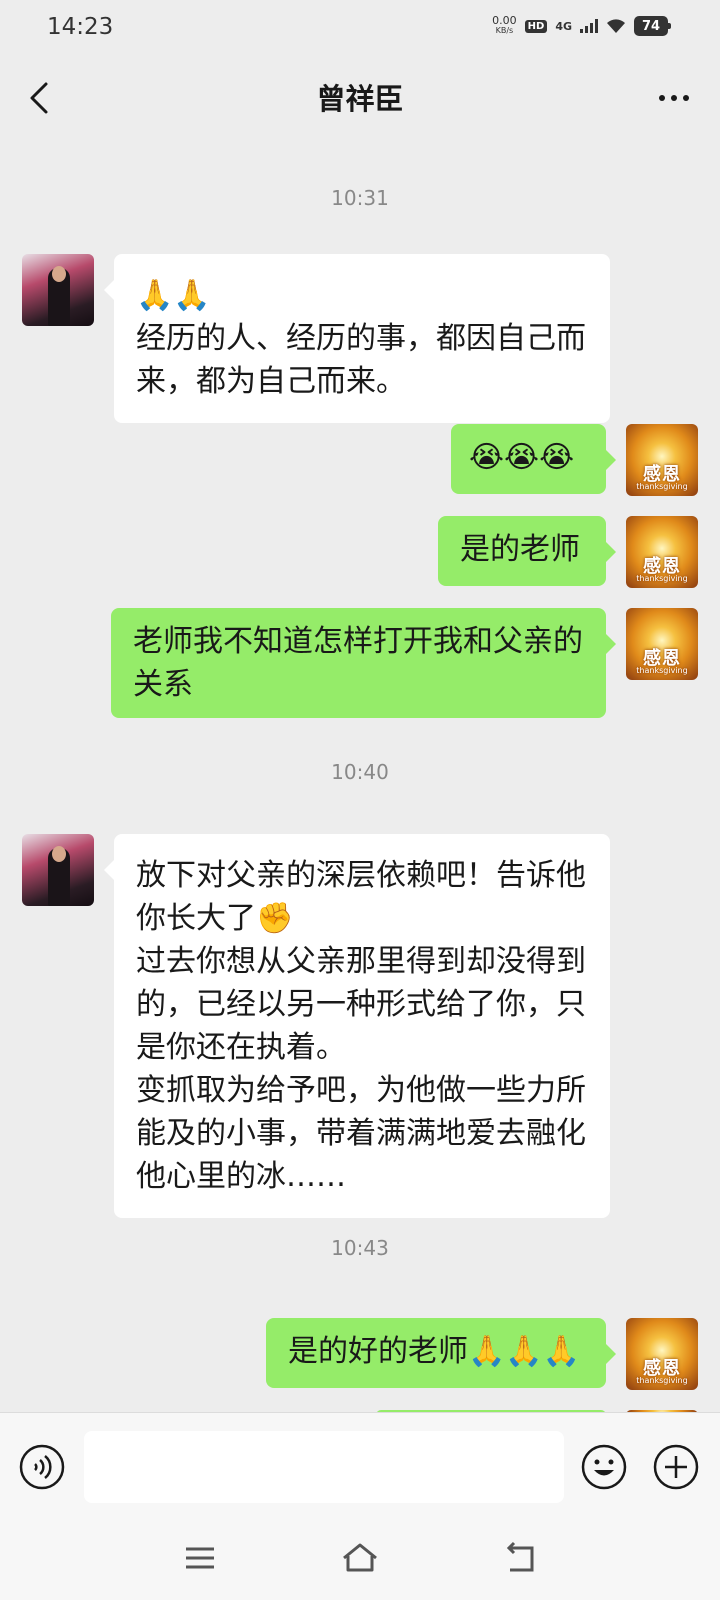 The height and width of the screenshot is (1600, 720). What do you see at coordinates (358, 641) in the screenshot?
I see `message-line: 老师我不知道怎样打开我和父亲的` at bounding box center [358, 641].